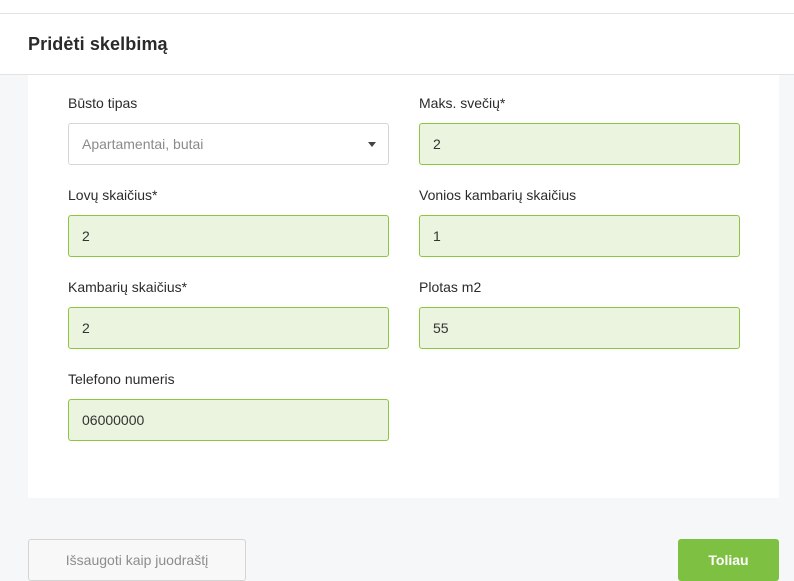 The image size is (794, 581). What do you see at coordinates (728, 560) in the screenshot?
I see `next-button: Toliau` at bounding box center [728, 560].